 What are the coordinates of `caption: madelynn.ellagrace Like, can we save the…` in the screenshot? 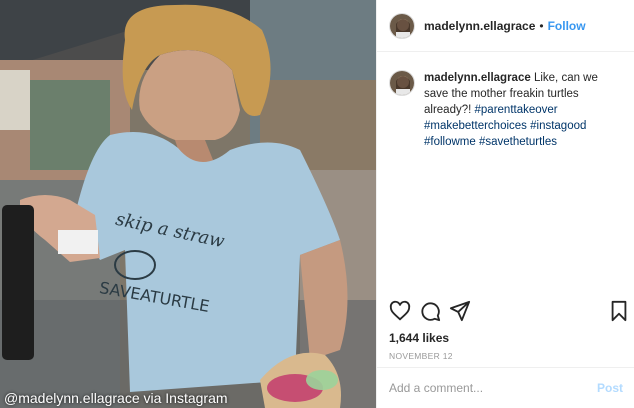 It's located at (505, 101).